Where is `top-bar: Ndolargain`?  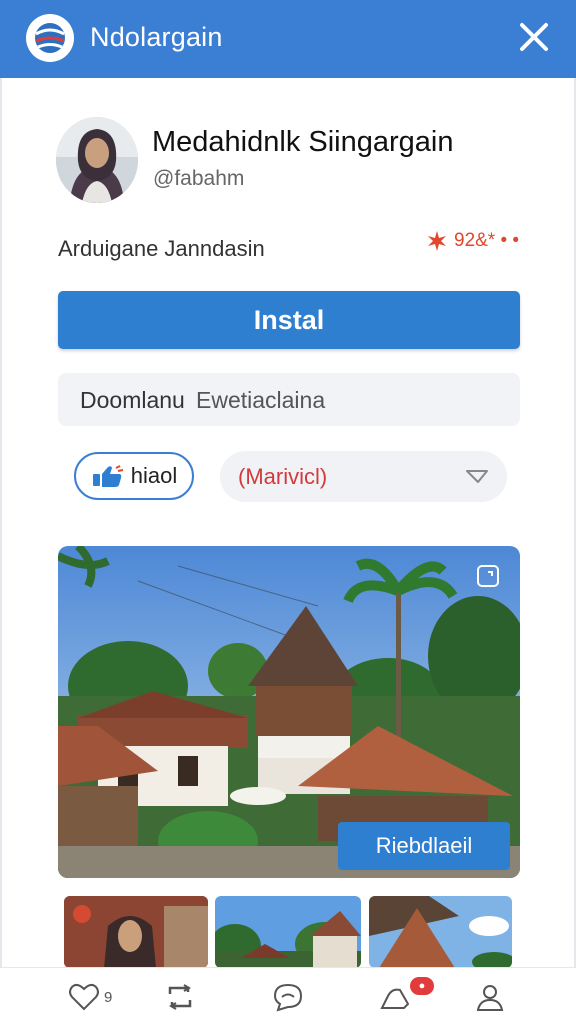
top-bar: Ndolargain is located at coordinates (288, 39).